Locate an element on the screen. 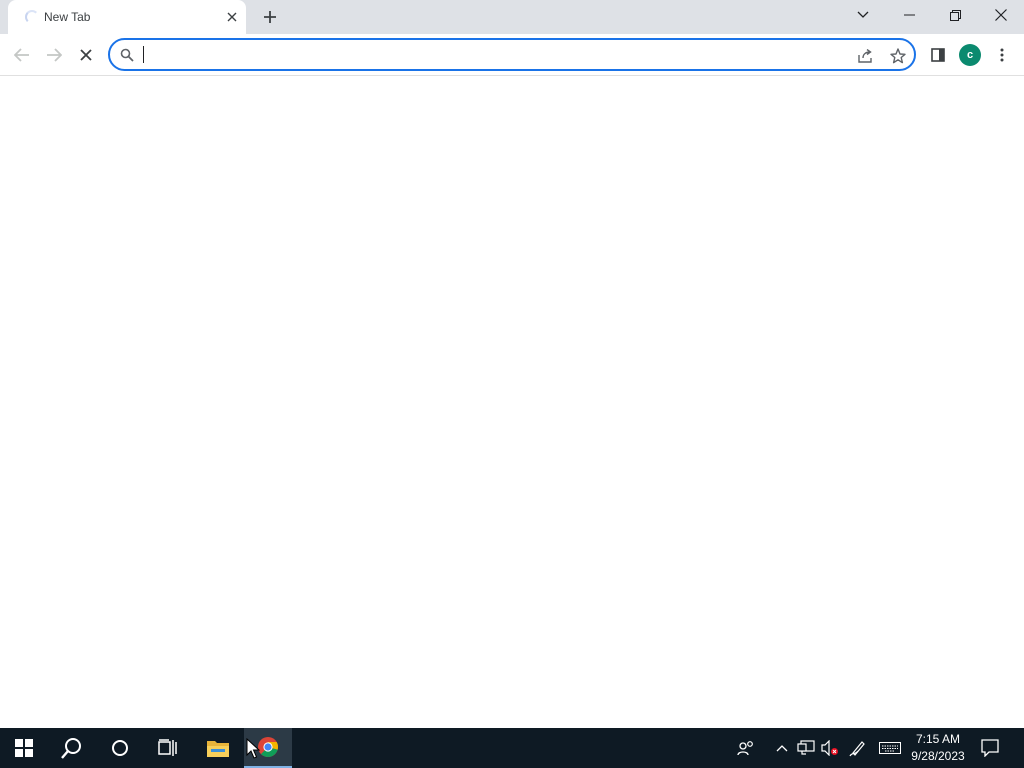  chevron-down-icon is located at coordinates (863, 14).